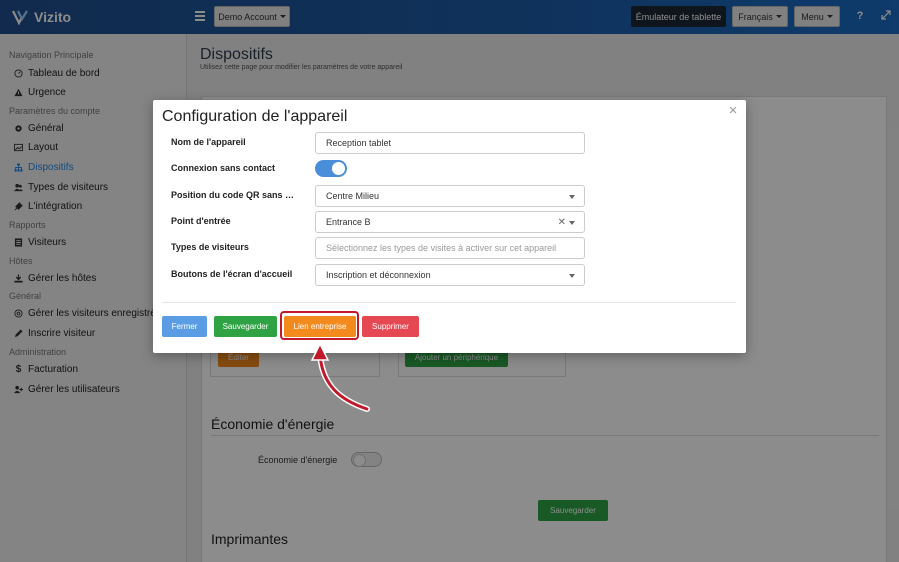  What do you see at coordinates (733, 111) in the screenshot?
I see `close-icon: ×` at bounding box center [733, 111].